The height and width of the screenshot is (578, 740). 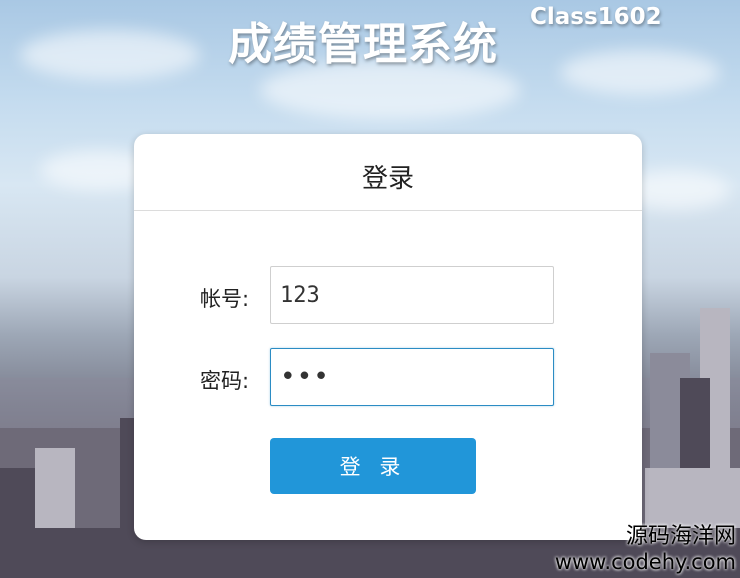 What do you see at coordinates (388, 210) in the screenshot?
I see `heading-divider` at bounding box center [388, 210].